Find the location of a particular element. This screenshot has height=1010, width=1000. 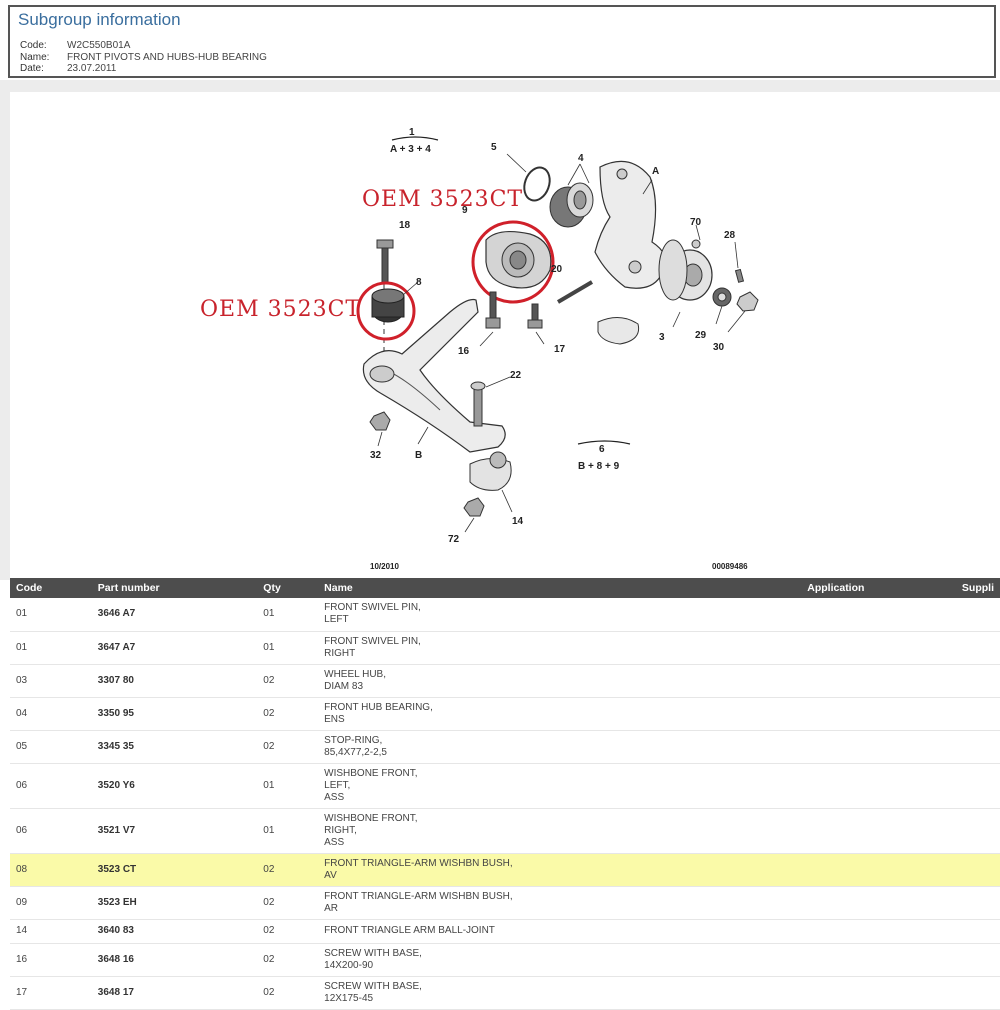

table-row: 01 3647 A7 01 FRONT SWIVEL PIN, RIGHT is located at coordinates (505, 648).